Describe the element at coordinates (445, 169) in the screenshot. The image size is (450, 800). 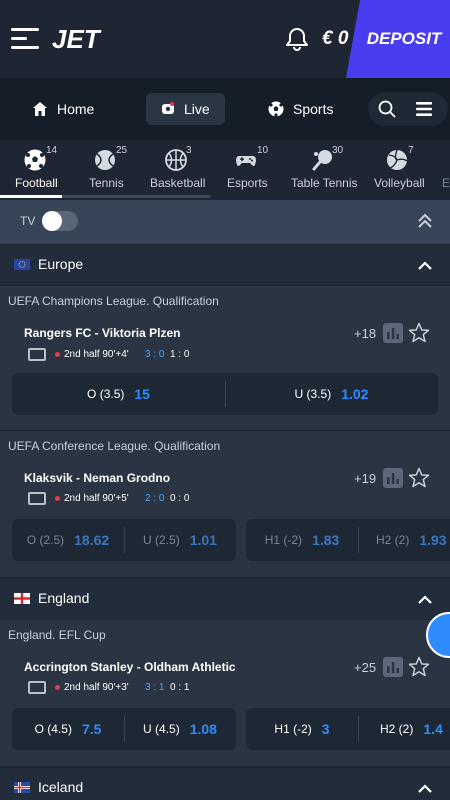
I see `tab-more: E` at that location.